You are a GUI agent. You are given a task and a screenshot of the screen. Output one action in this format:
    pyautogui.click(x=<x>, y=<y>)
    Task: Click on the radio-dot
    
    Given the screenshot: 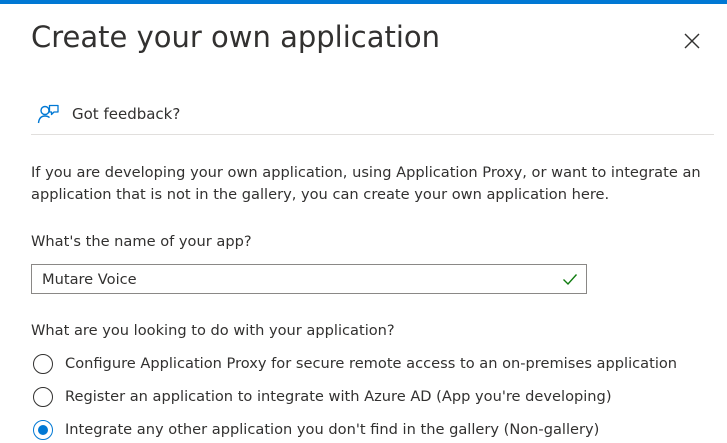 What is the action you would take?
    pyautogui.click(x=43, y=430)
    